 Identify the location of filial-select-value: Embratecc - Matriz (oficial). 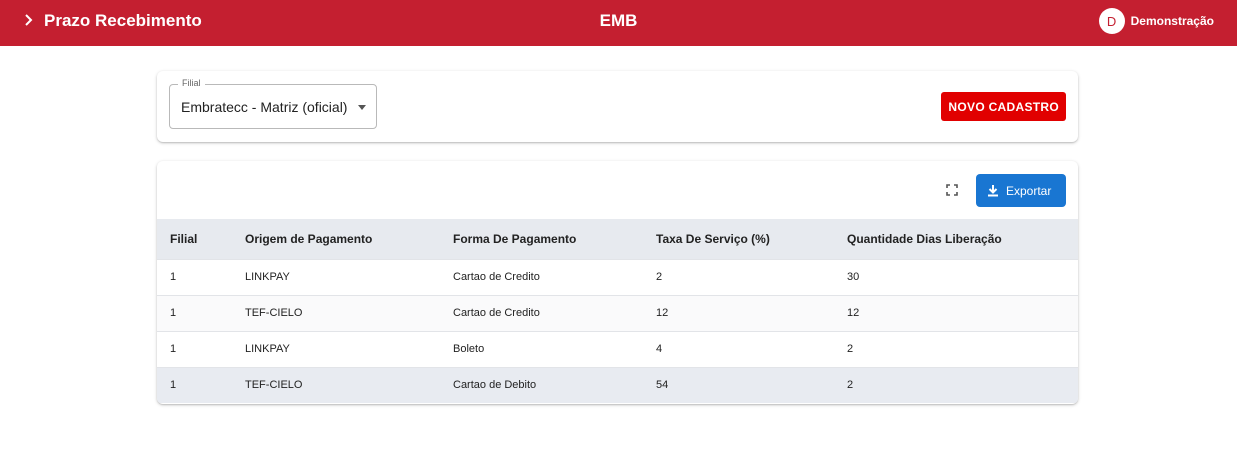
(264, 107).